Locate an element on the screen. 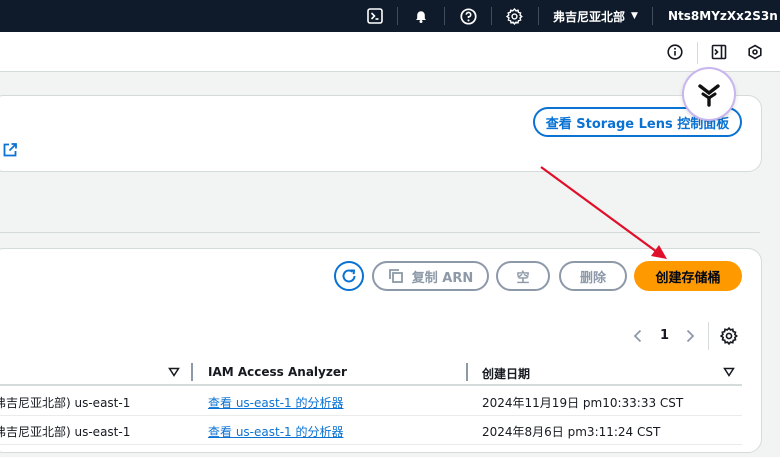 This screenshot has width=780, height=457. region-selector: 弗吉尼亚北部 ▼ is located at coordinates (595, 16).